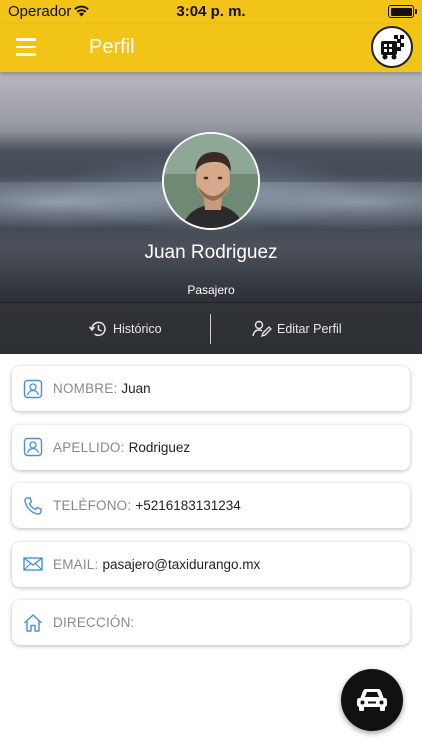  I want to click on edit-profile-label: Editar Perfil, so click(309, 329).